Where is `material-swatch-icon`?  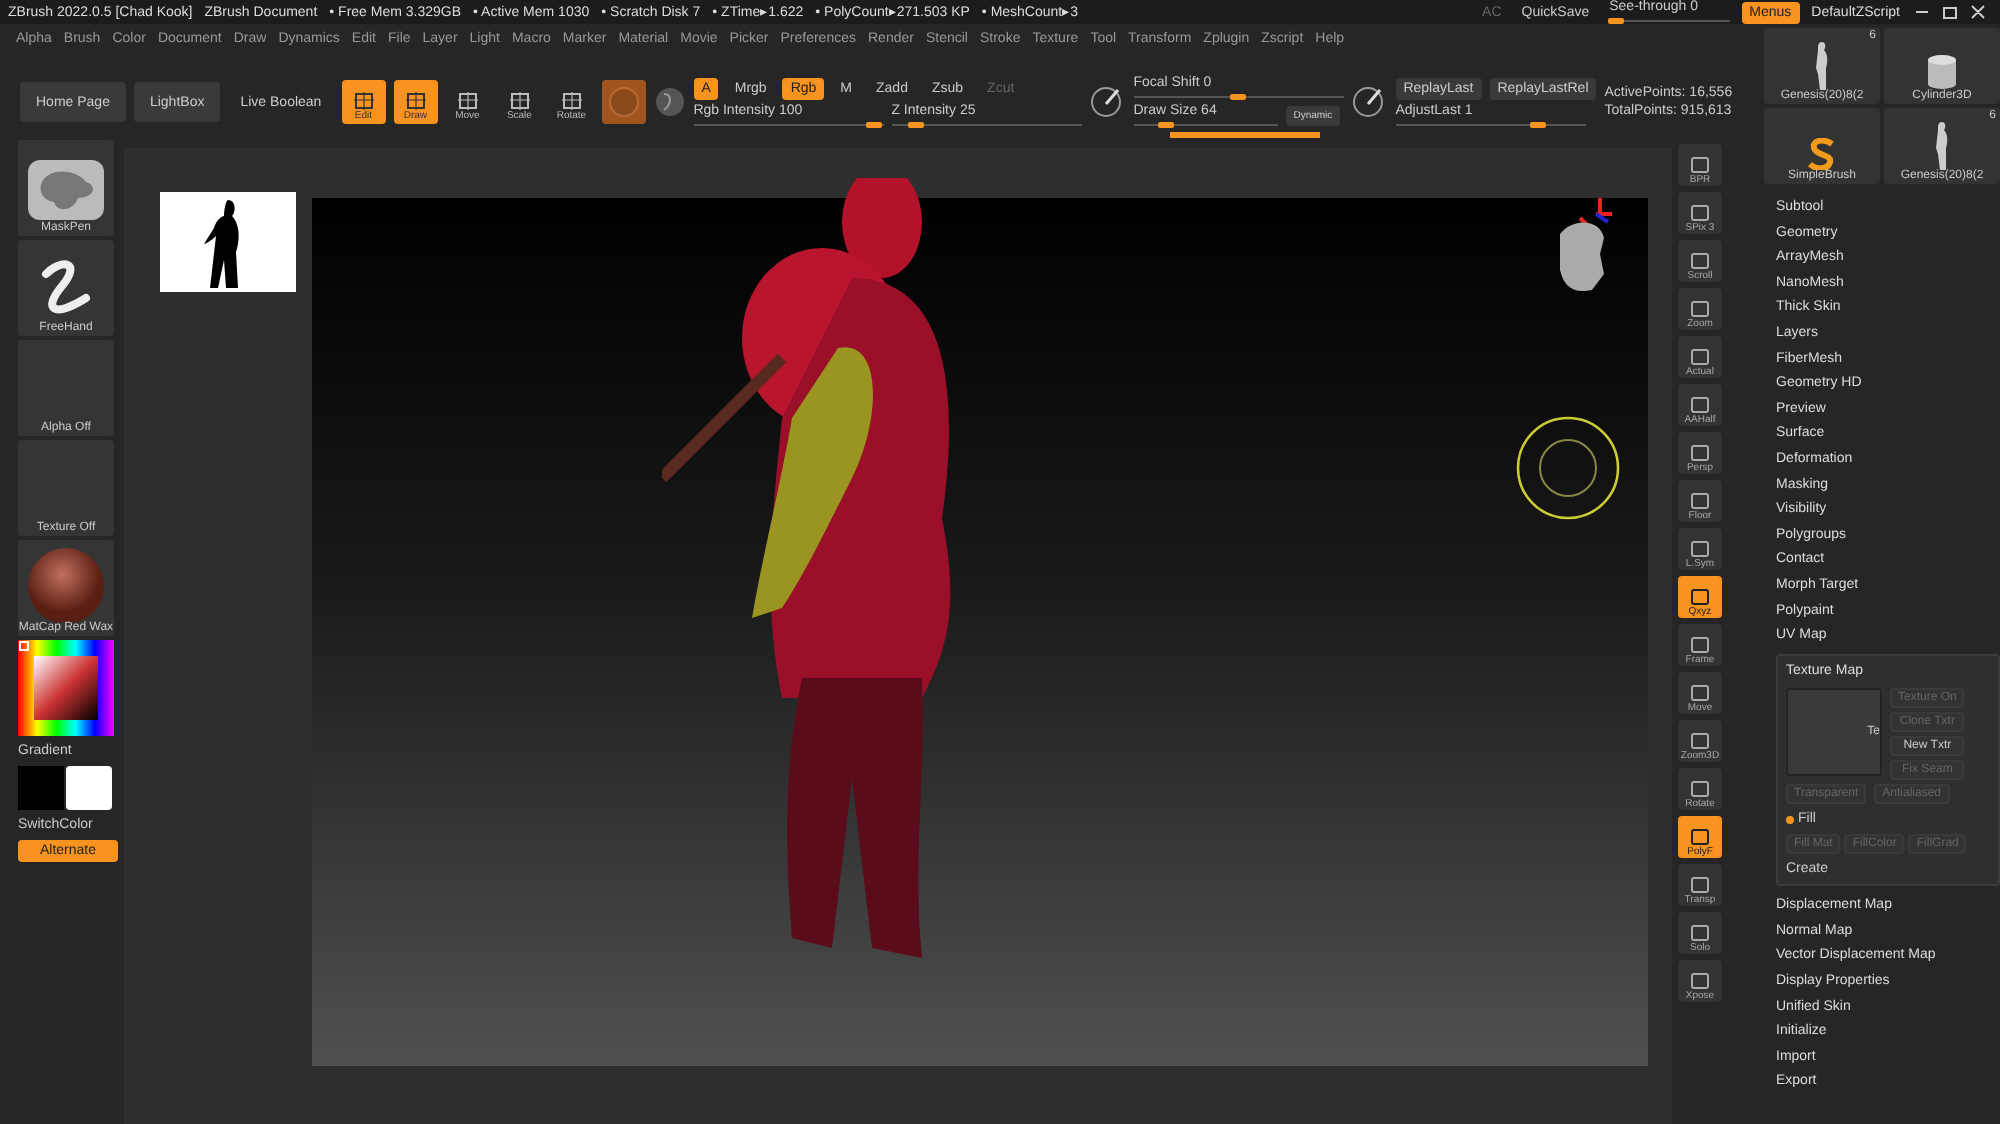
material-swatch-icon is located at coordinates (623, 102).